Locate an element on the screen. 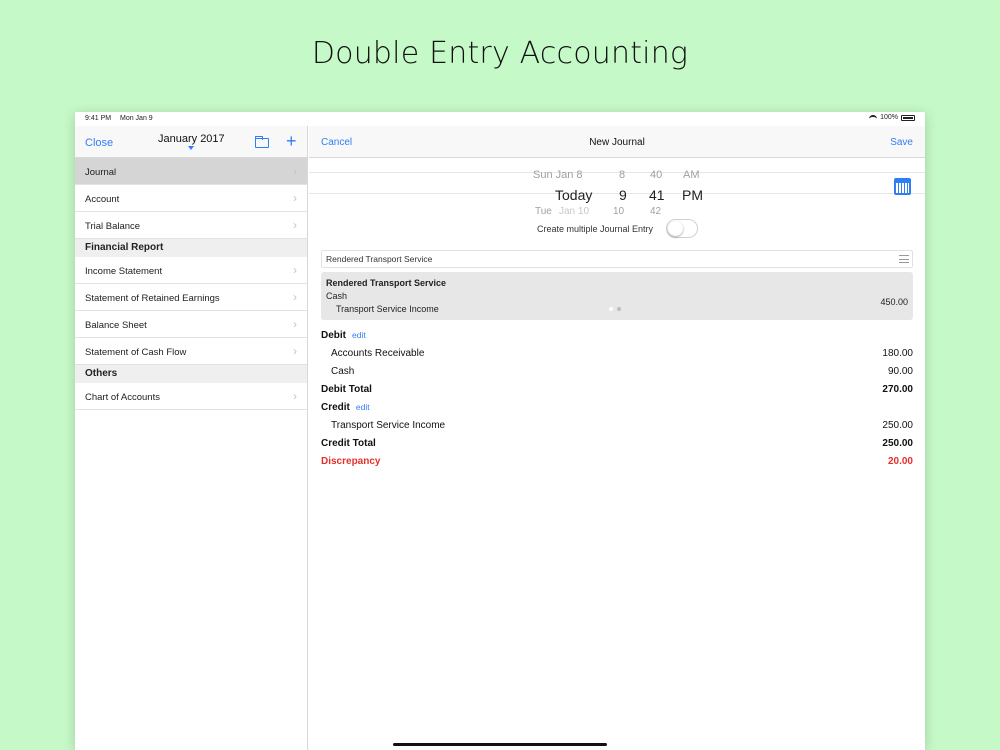 Image resolution: width=1000 pixels, height=750 pixels. sidebar-item-label: Balance Sheet is located at coordinates (116, 325).